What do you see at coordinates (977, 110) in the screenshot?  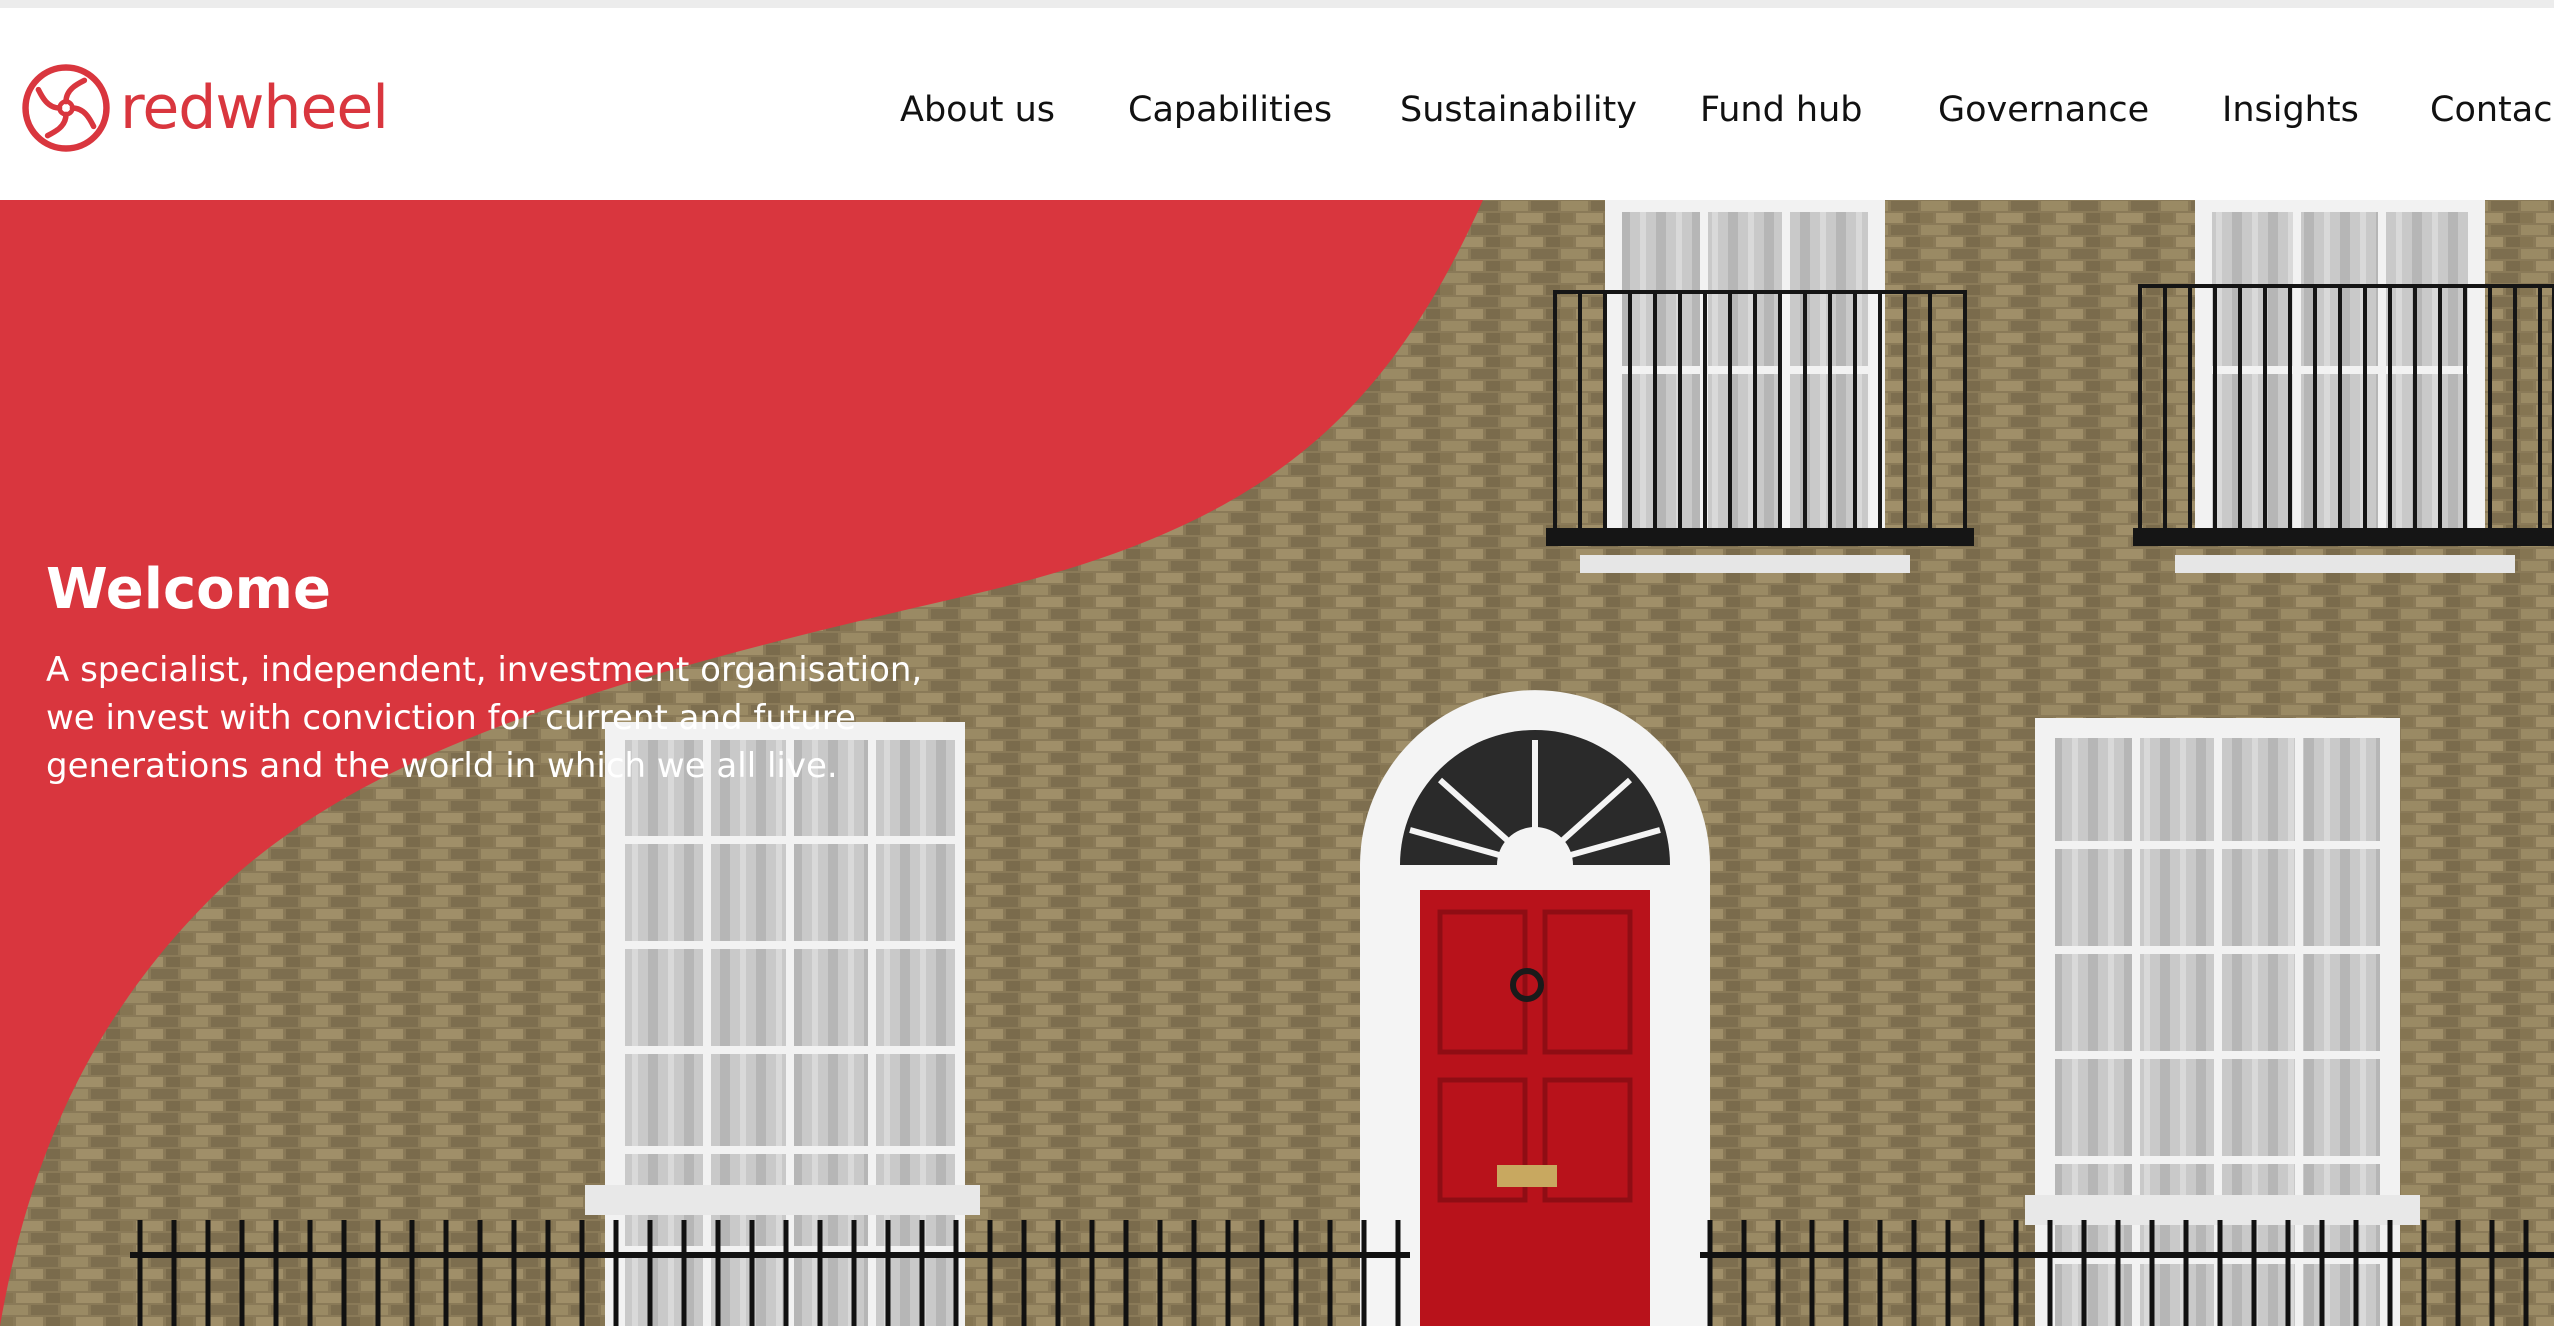 I see `nav-about-us: About us` at bounding box center [977, 110].